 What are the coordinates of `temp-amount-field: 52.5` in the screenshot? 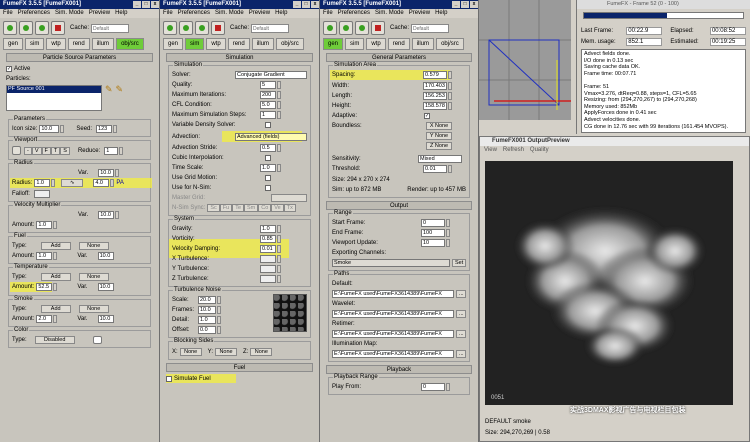 It's located at (44, 287).